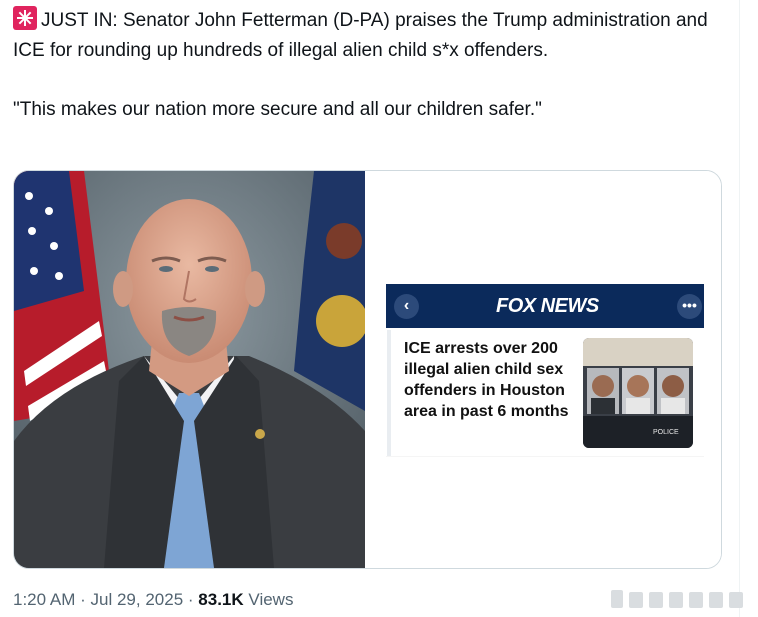 Image resolution: width=758 pixels, height=617 pixels. What do you see at coordinates (389, 393) in the screenshot?
I see `card-accent-bar` at bounding box center [389, 393].